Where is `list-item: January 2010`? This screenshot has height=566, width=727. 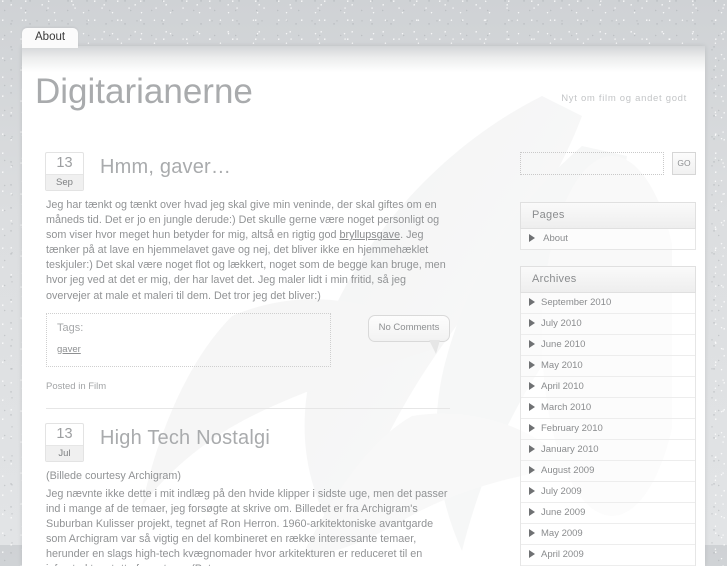
list-item: January 2010 is located at coordinates (608, 450).